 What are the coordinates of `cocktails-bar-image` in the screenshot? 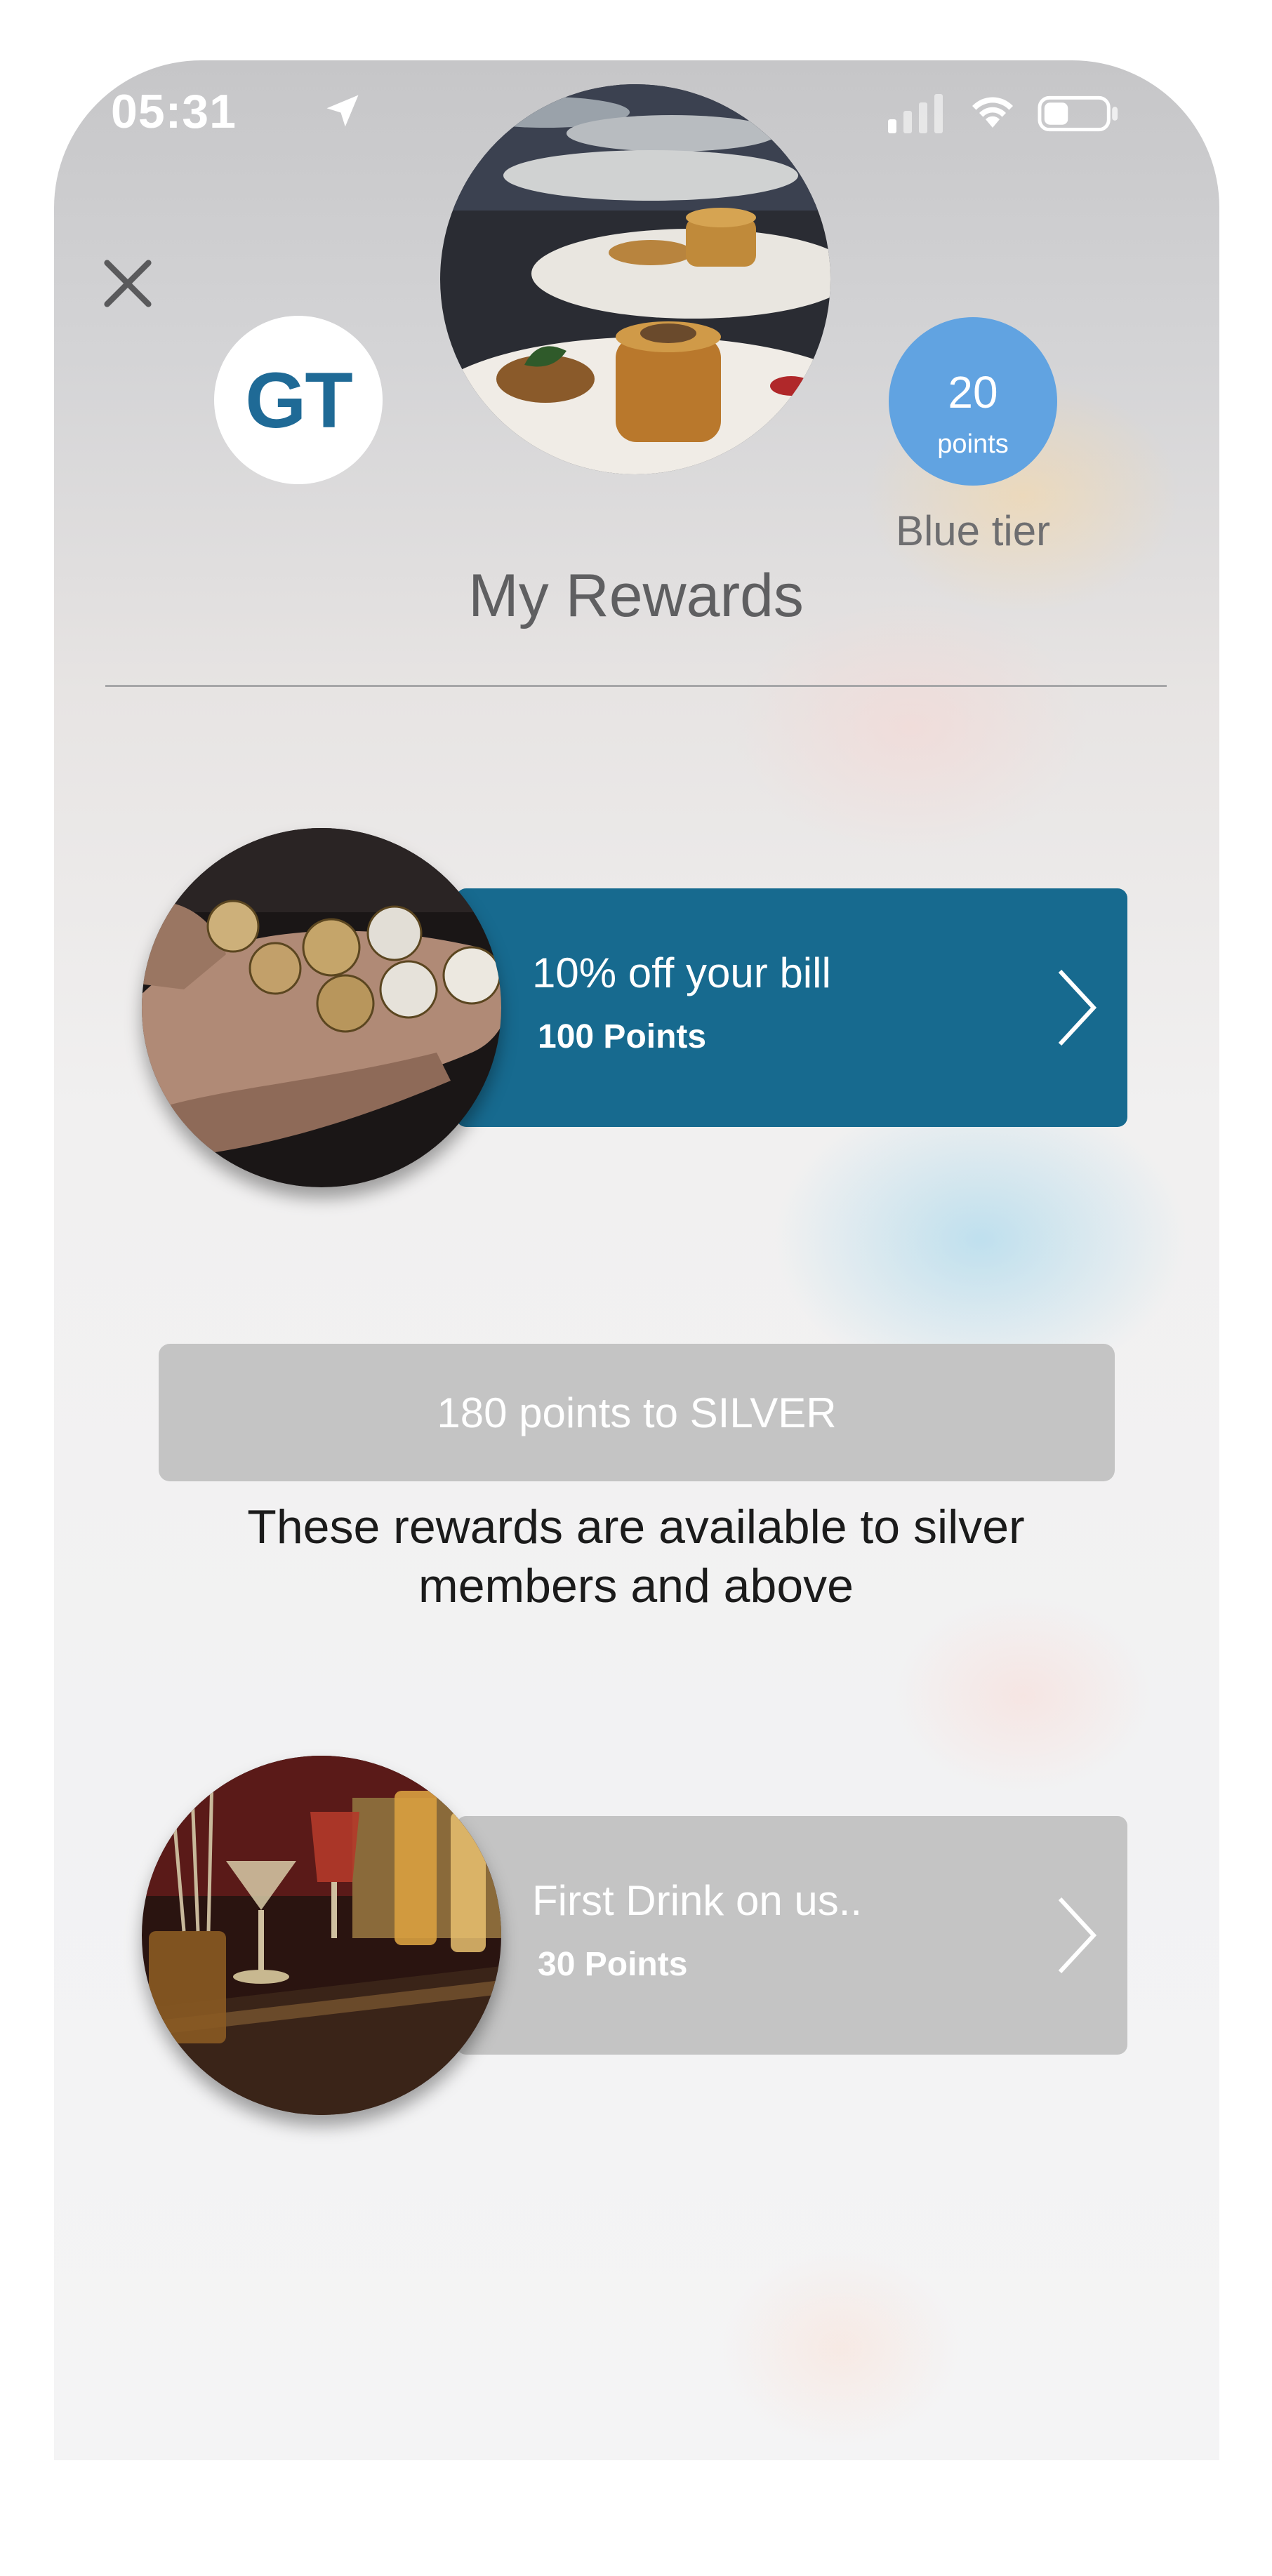 It's located at (322, 1936).